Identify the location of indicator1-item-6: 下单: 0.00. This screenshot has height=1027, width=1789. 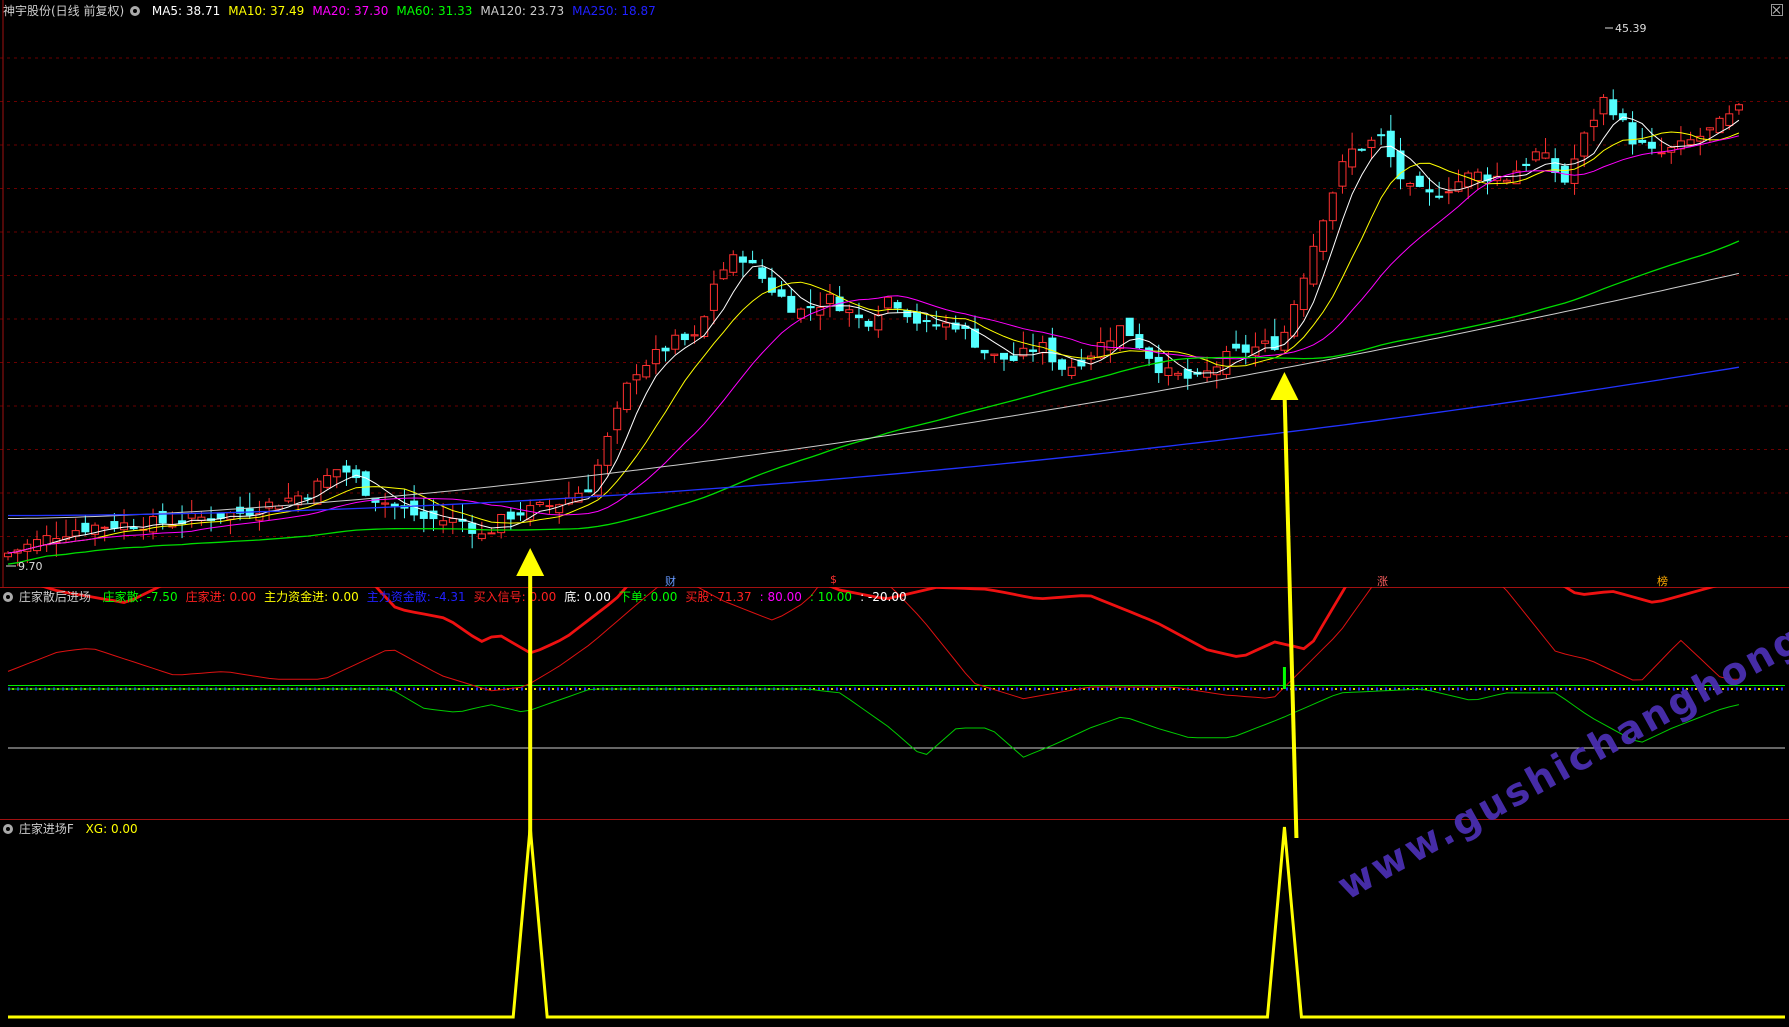
(648, 597).